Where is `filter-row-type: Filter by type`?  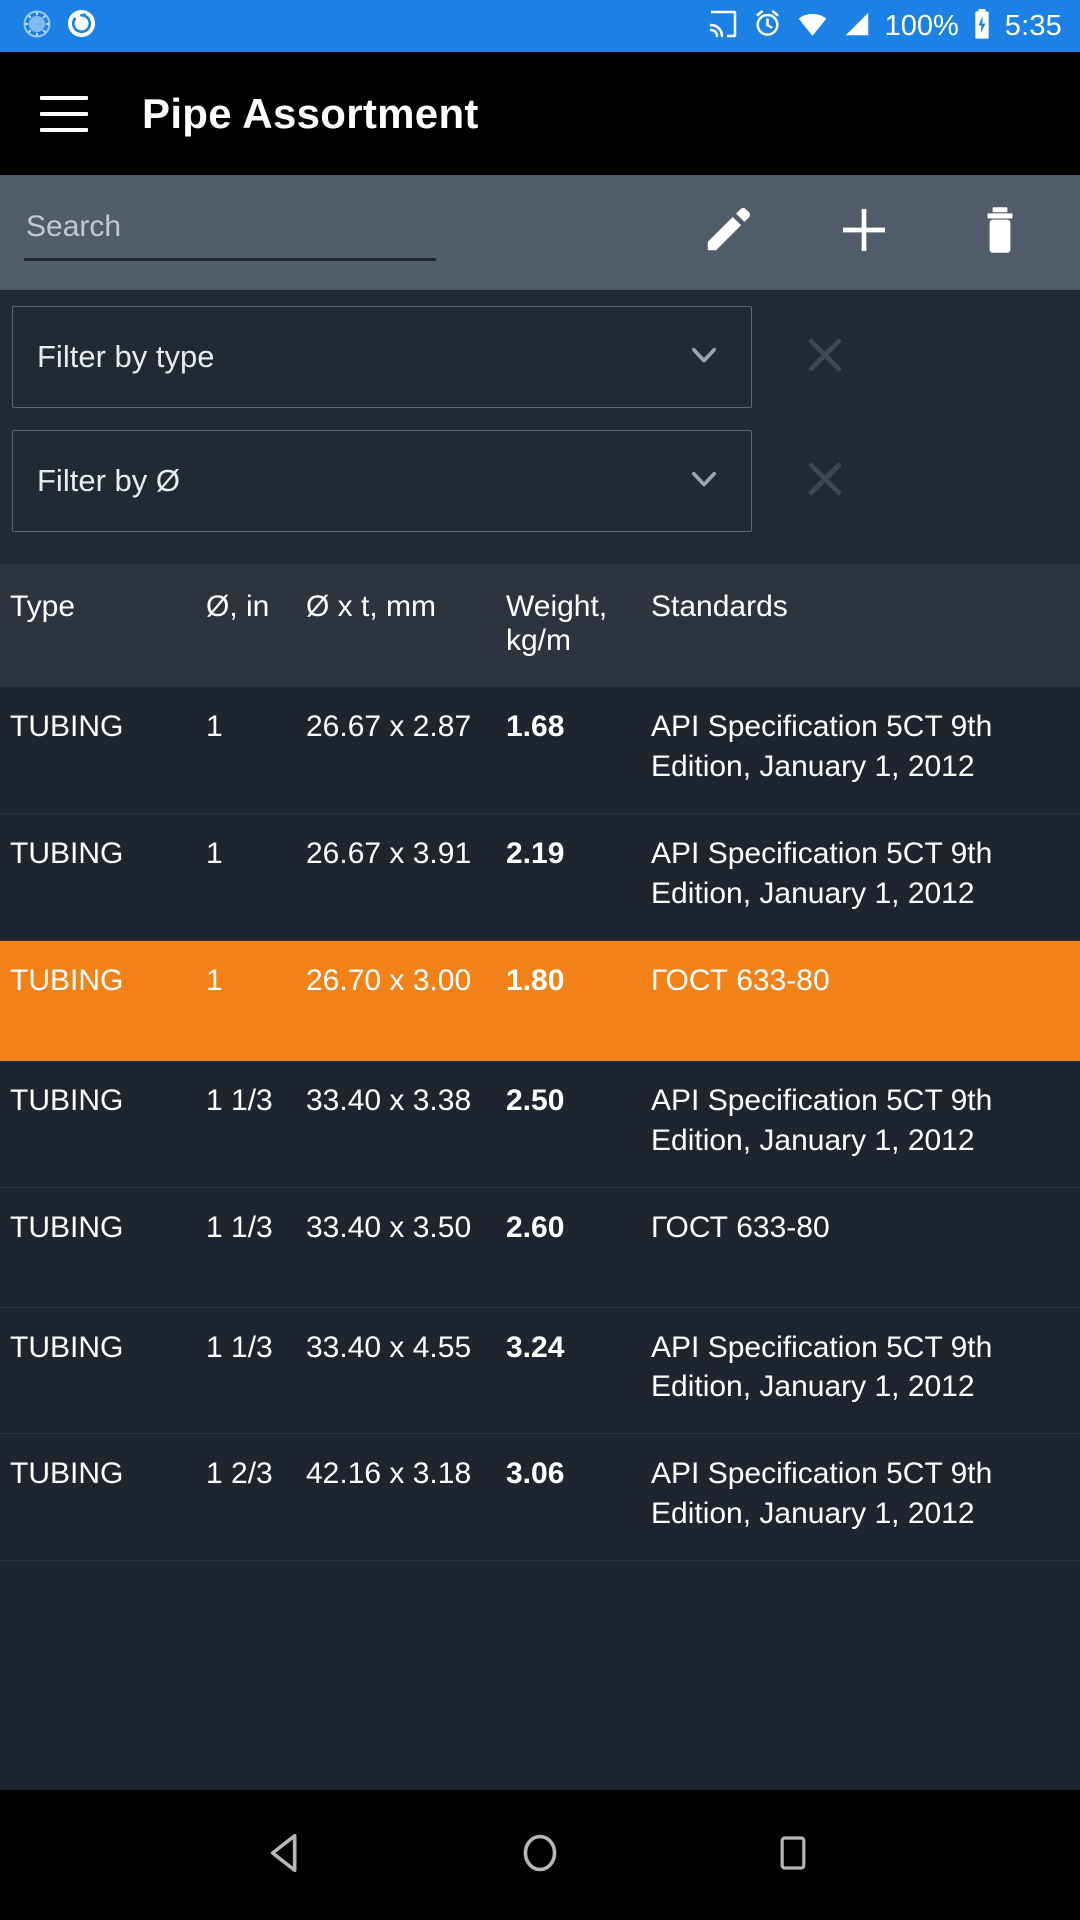
filter-row-type: Filter by type is located at coordinates (540, 357).